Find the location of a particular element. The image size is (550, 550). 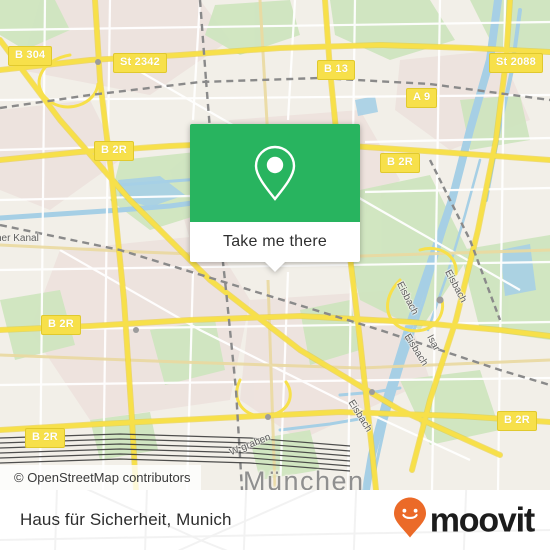

road-shield: B 13 is located at coordinates (336, 70).